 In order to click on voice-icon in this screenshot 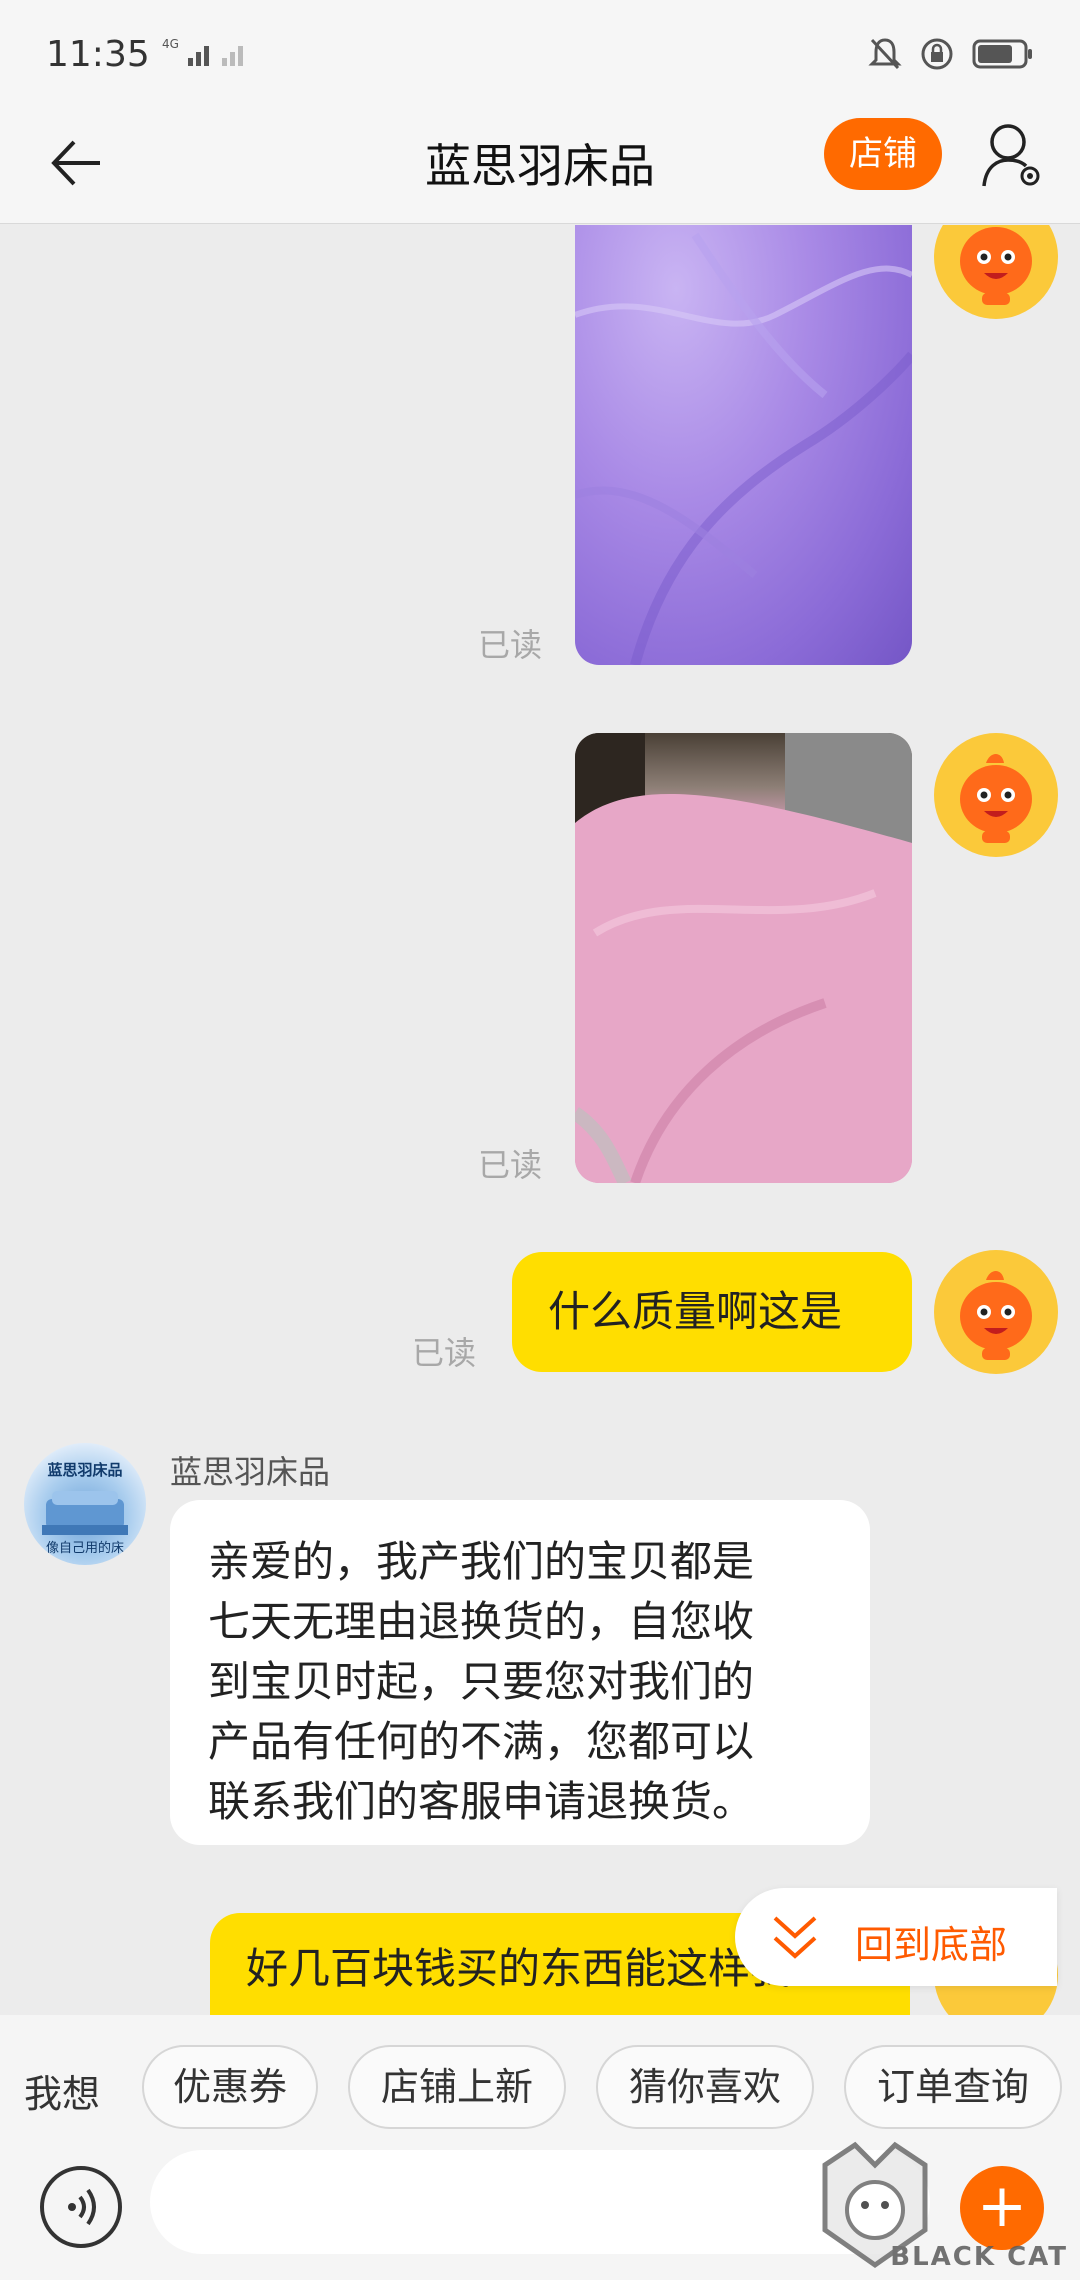, I will do `click(82, 2207)`.